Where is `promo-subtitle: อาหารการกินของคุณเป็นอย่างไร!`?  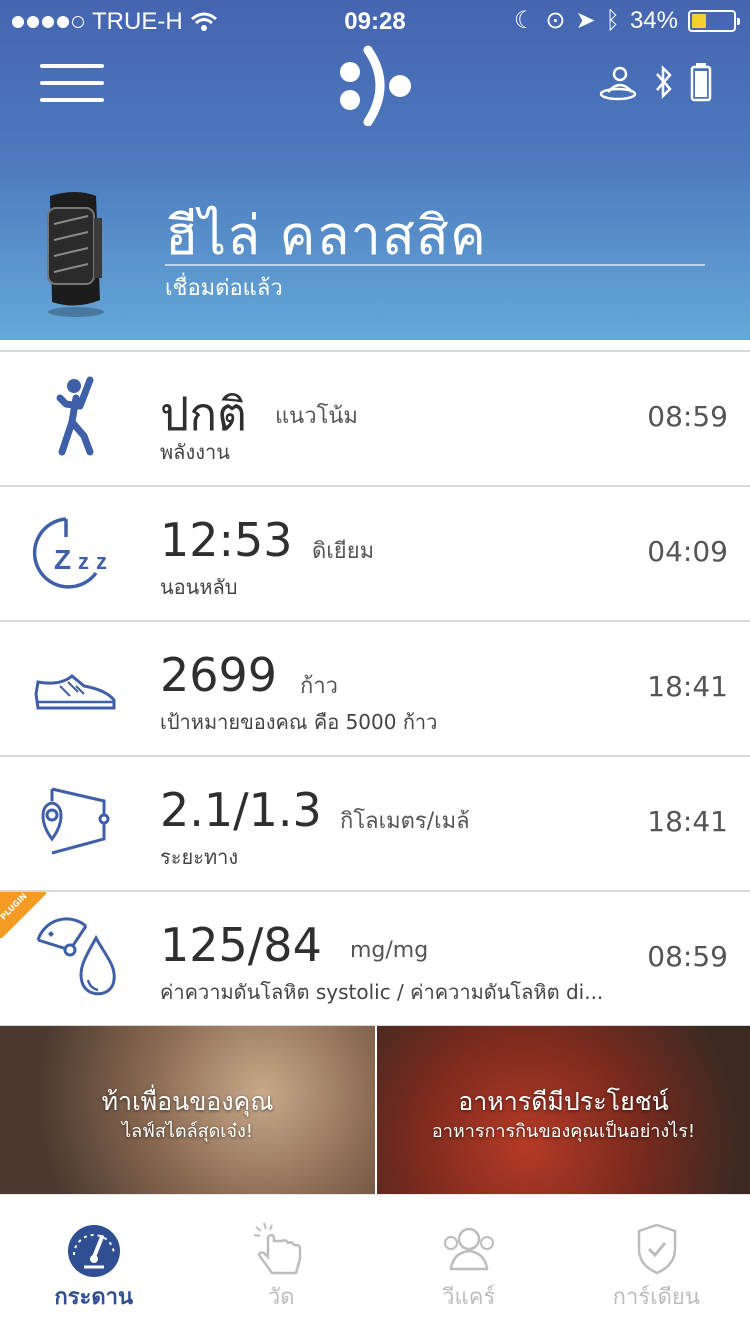 promo-subtitle: อาหารการกินของคุณเป็นอย่างไร! is located at coordinates (563, 1131).